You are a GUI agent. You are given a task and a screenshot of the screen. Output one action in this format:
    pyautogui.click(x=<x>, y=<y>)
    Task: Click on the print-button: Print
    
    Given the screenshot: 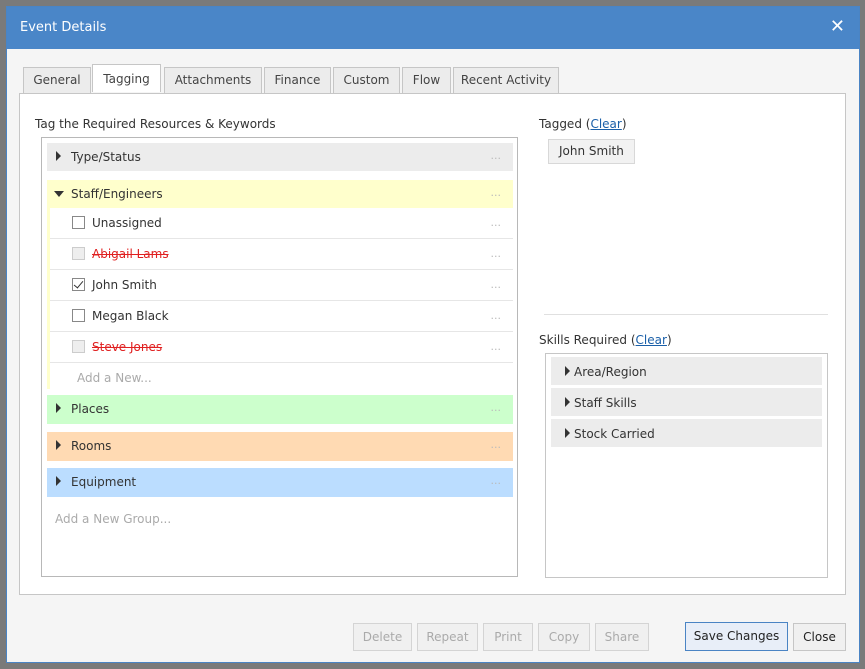 What is the action you would take?
    pyautogui.click(x=508, y=637)
    